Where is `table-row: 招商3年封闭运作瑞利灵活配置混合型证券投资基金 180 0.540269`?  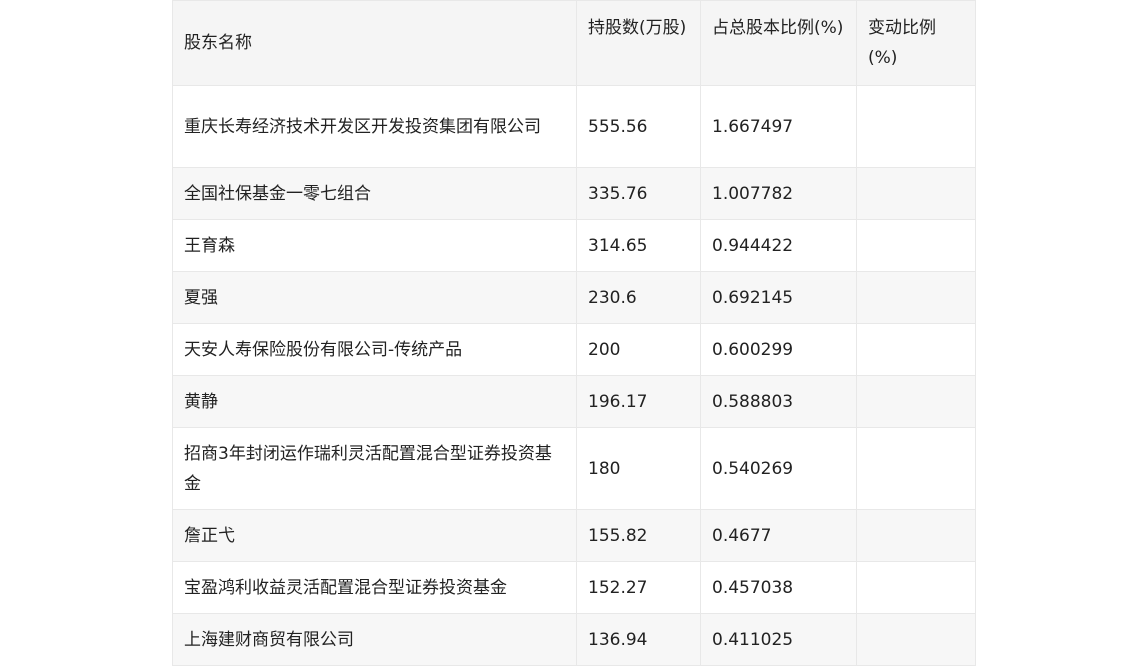
table-row: 招商3年封闭运作瑞利灵活配置混合型证券投资基金 180 0.540269 is located at coordinates (574, 468).